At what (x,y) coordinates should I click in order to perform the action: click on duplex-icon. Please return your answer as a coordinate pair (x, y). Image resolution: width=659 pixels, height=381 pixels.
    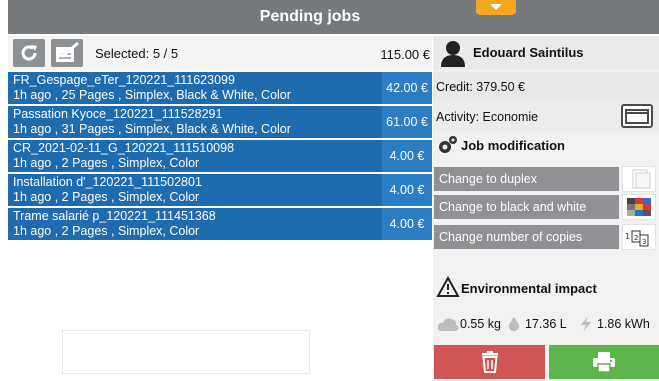
    Looking at the image, I should click on (639, 179).